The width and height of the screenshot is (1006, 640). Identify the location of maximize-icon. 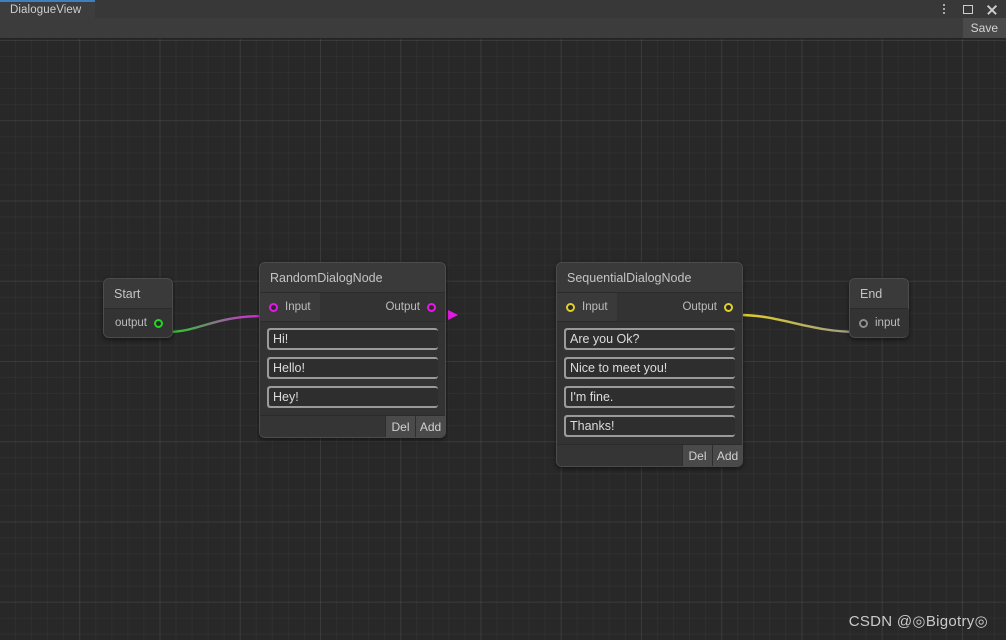
(967, 9).